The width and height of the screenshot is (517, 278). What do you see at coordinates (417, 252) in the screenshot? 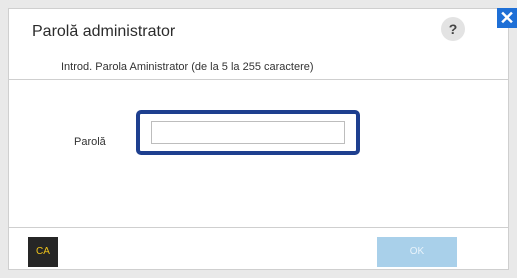
I see `ok-button: OK` at bounding box center [417, 252].